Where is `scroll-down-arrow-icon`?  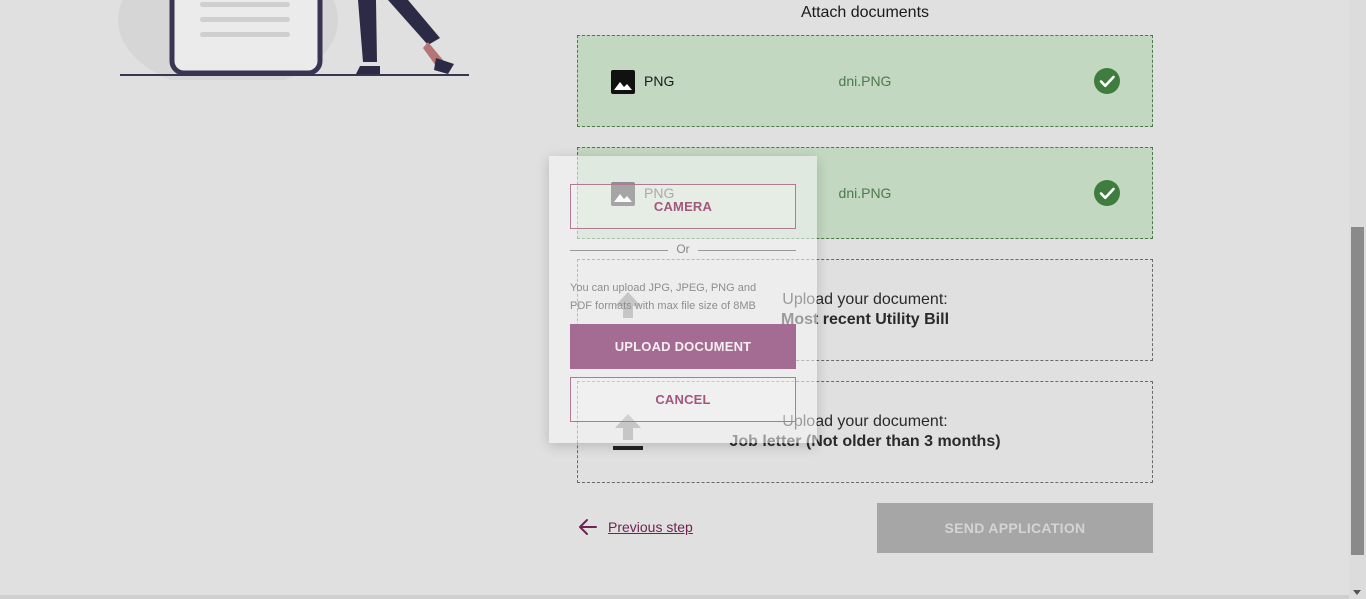
scroll-down-arrow-icon is located at coordinates (1357, 592).